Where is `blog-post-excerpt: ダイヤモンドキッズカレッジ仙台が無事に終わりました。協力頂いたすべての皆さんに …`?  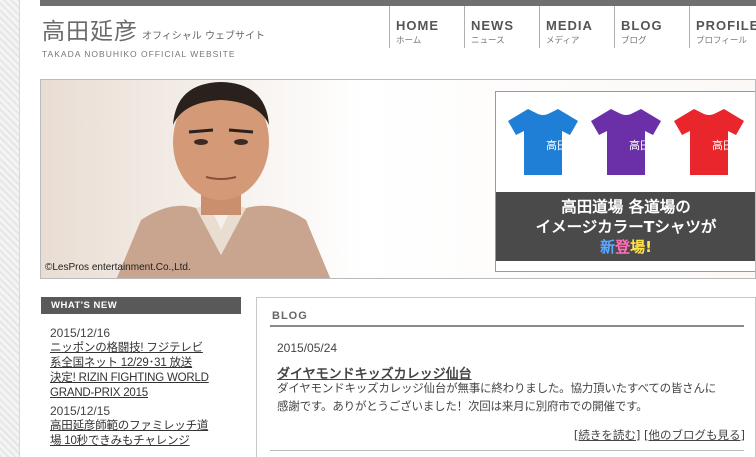
blog-post-excerpt: ダイヤモンドキッズカレッジ仙台が無事に終わりました。協力頂いたすべての皆さんに … is located at coordinates (516, 397).